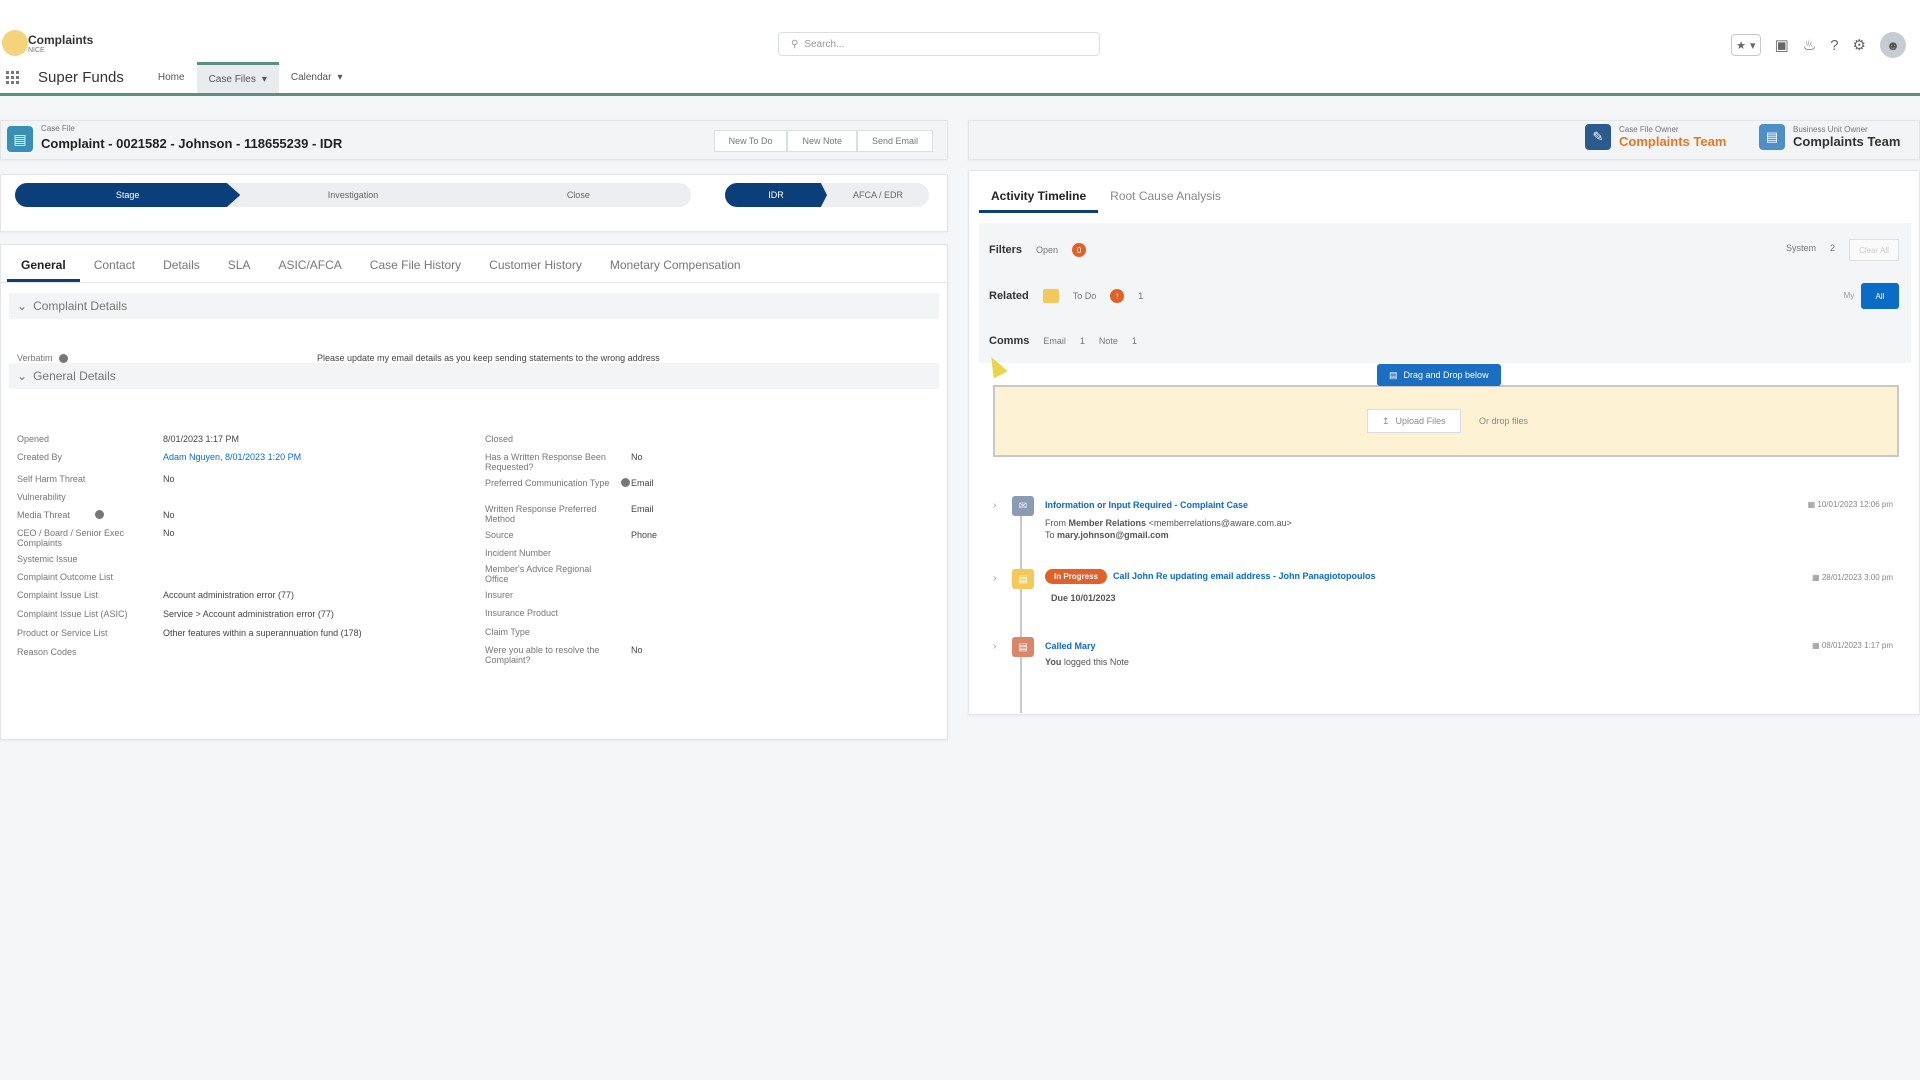 The width and height of the screenshot is (1920, 1080). I want to click on section-complaint-details: ⌄ Complaint Details, so click(474, 306).